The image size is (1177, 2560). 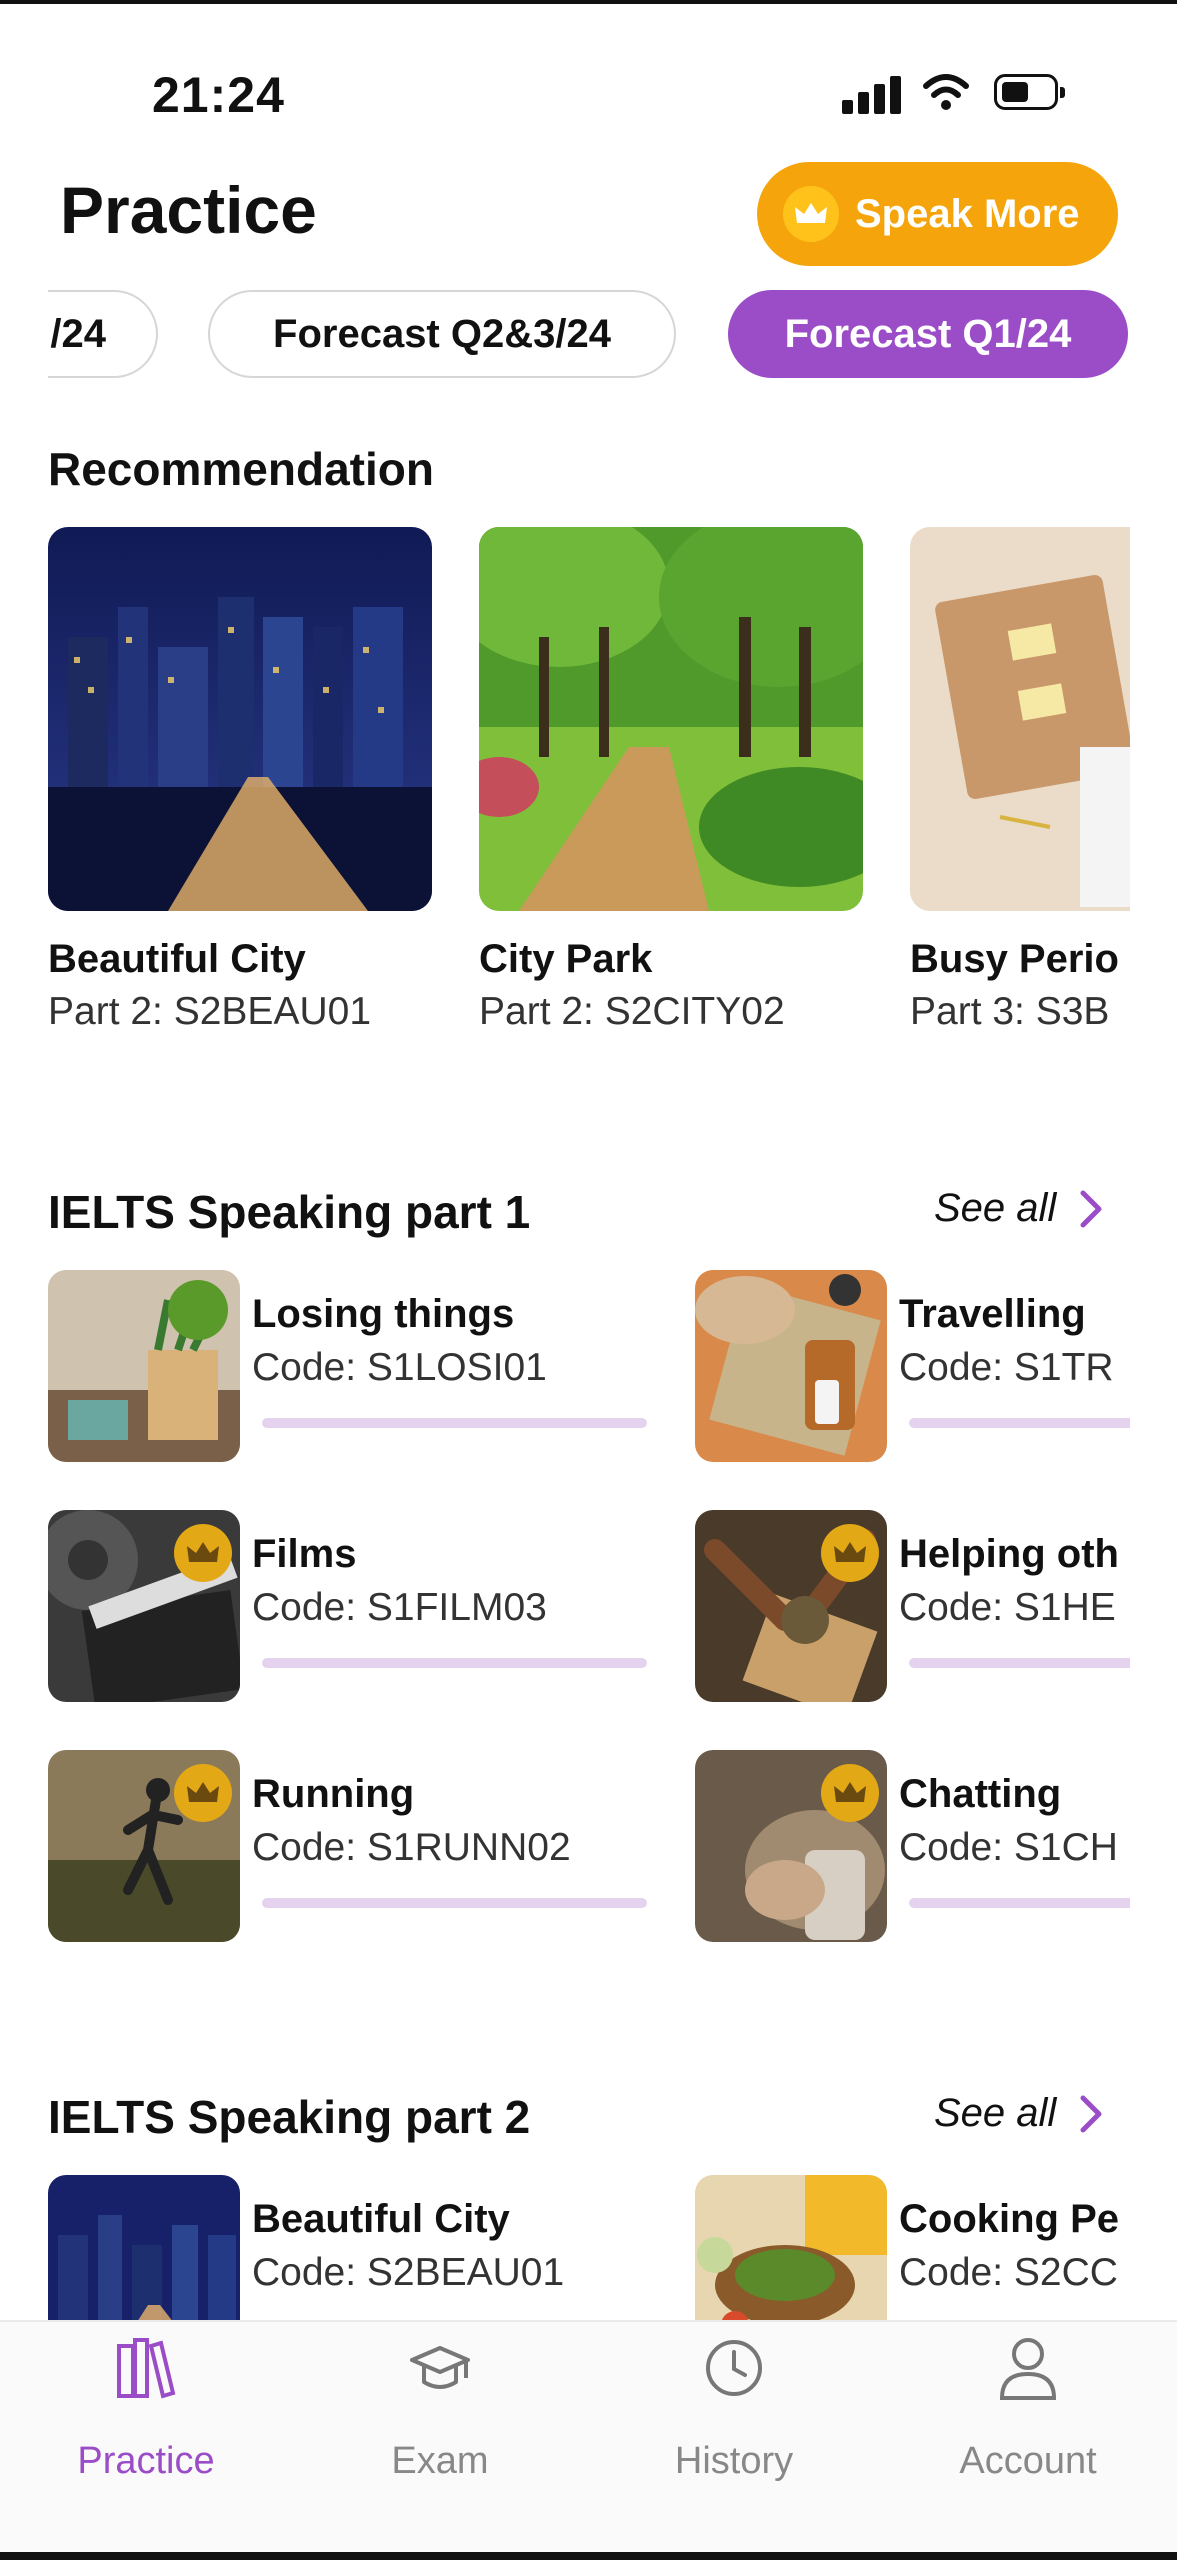 What do you see at coordinates (1028, 2422) in the screenshot?
I see `nav-account: Account` at bounding box center [1028, 2422].